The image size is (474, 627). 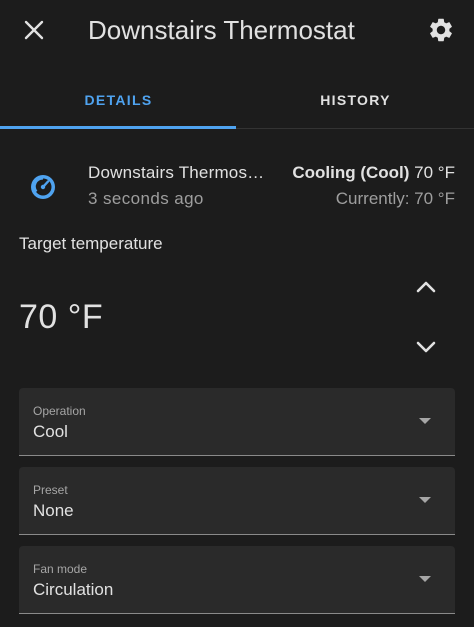 I want to click on decrease-temperature-button, so click(x=426, y=347).